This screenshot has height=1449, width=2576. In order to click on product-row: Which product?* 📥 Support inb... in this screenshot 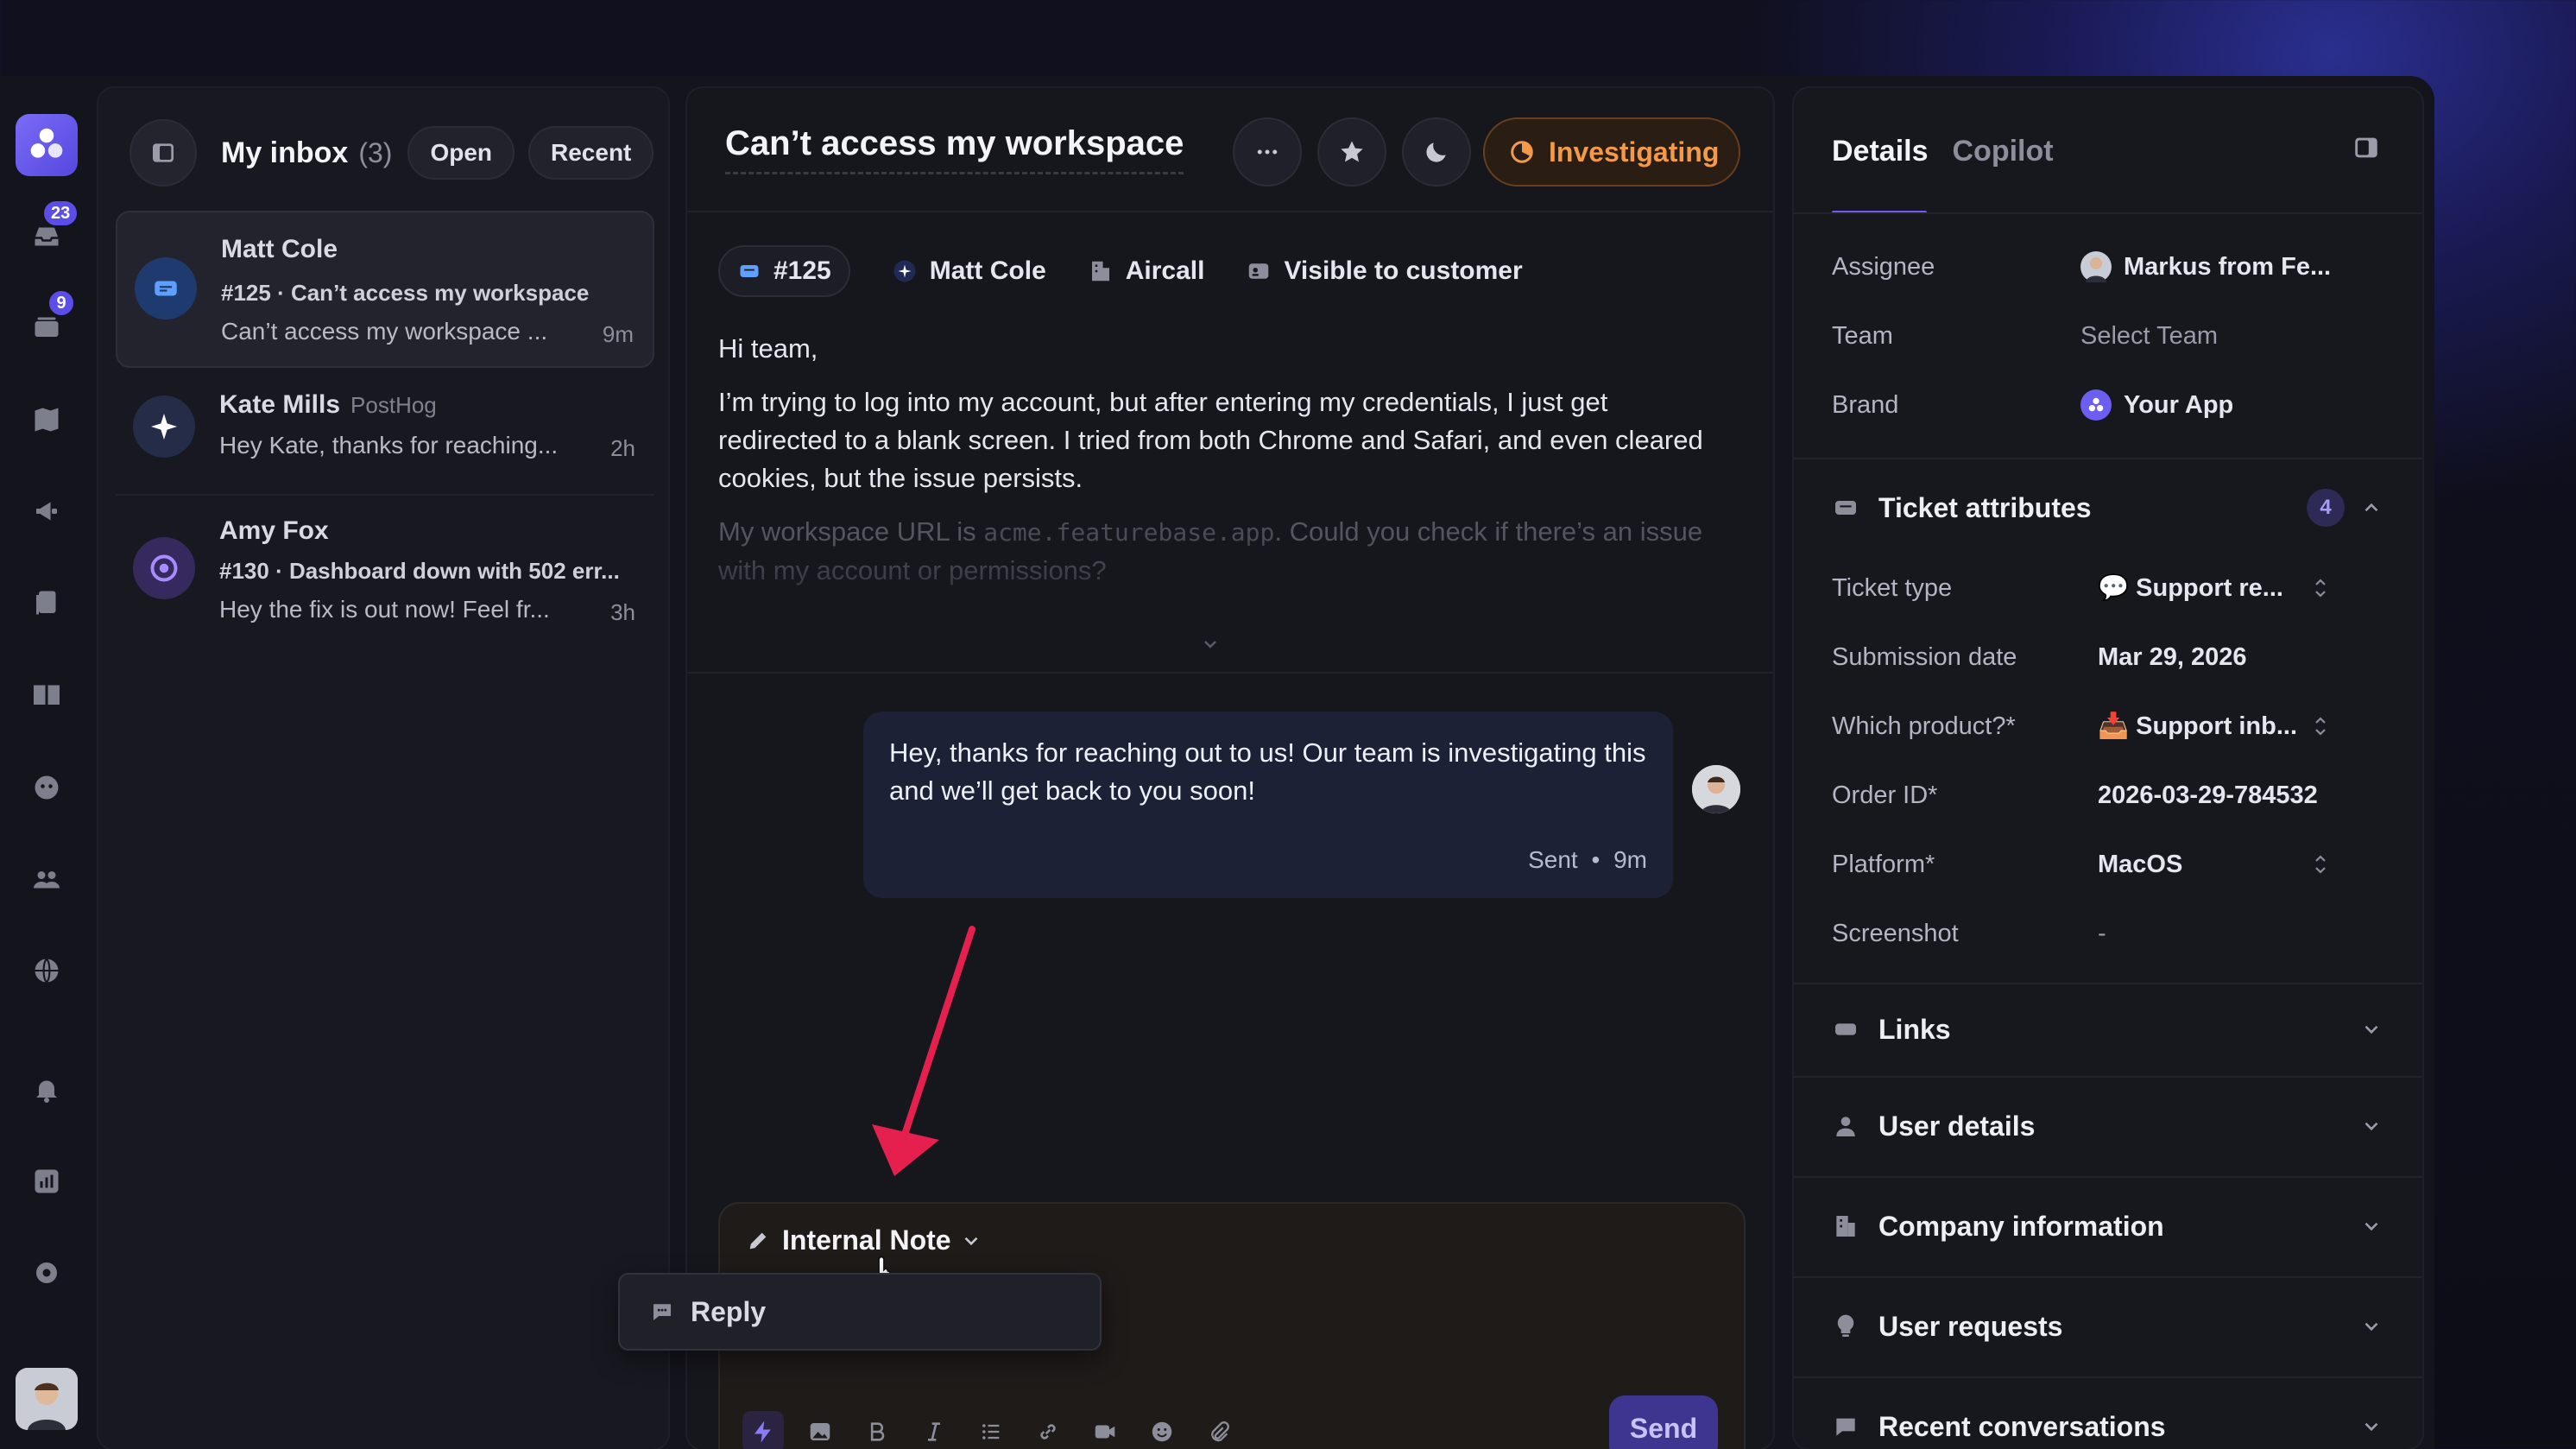, I will do `click(2117, 726)`.